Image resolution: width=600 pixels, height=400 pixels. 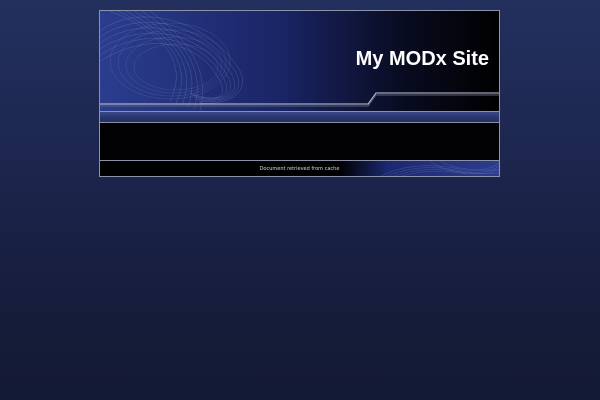 I want to click on main-content-area, so click(x=299, y=142).